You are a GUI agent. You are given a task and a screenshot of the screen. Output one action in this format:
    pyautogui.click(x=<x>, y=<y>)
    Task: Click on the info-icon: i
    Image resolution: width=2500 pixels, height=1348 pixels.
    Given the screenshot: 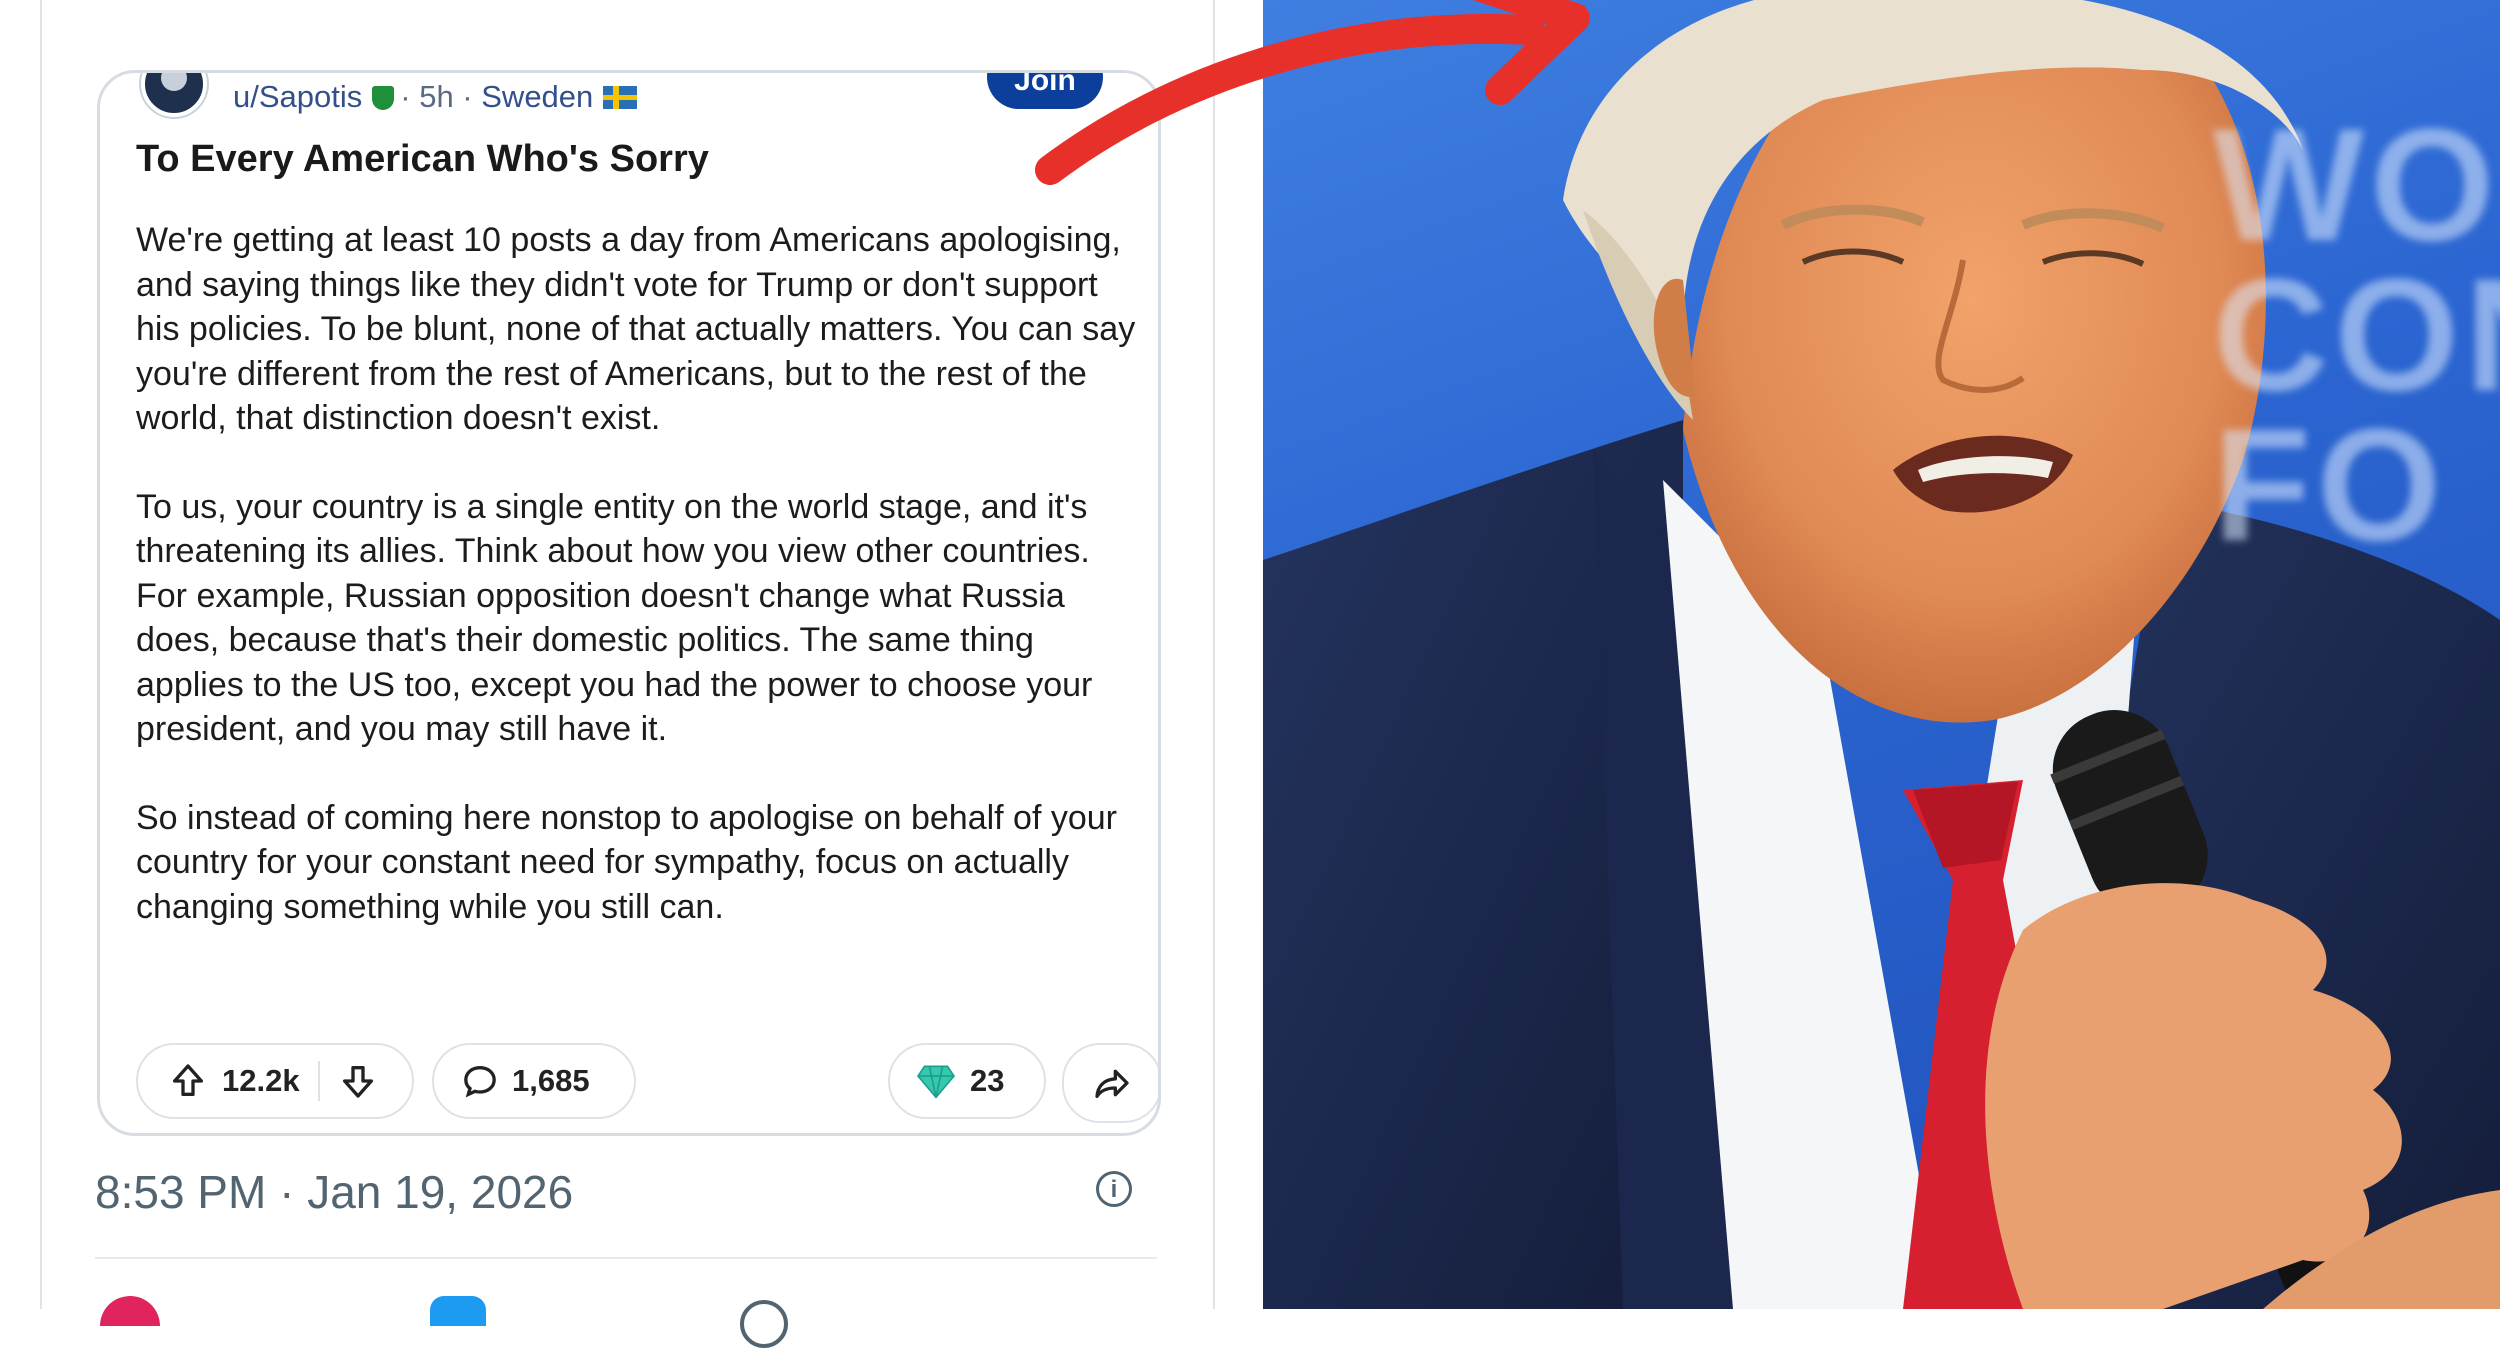 What is the action you would take?
    pyautogui.click(x=1114, y=1189)
    